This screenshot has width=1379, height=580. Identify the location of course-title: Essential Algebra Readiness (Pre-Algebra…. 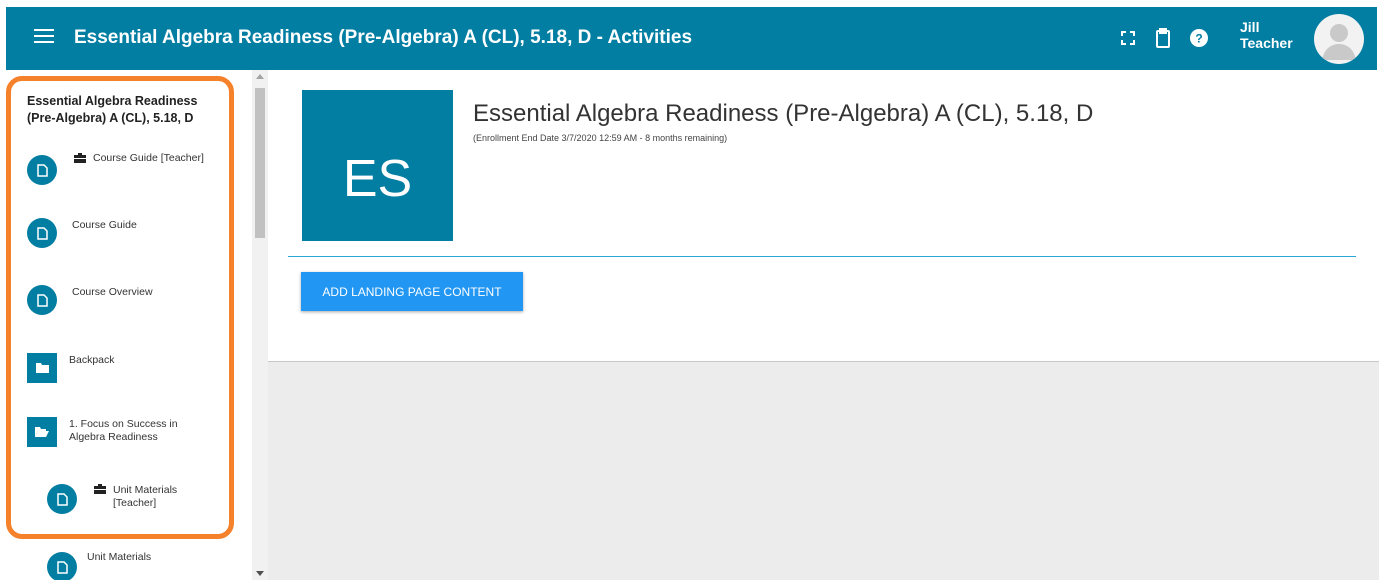
(783, 113).